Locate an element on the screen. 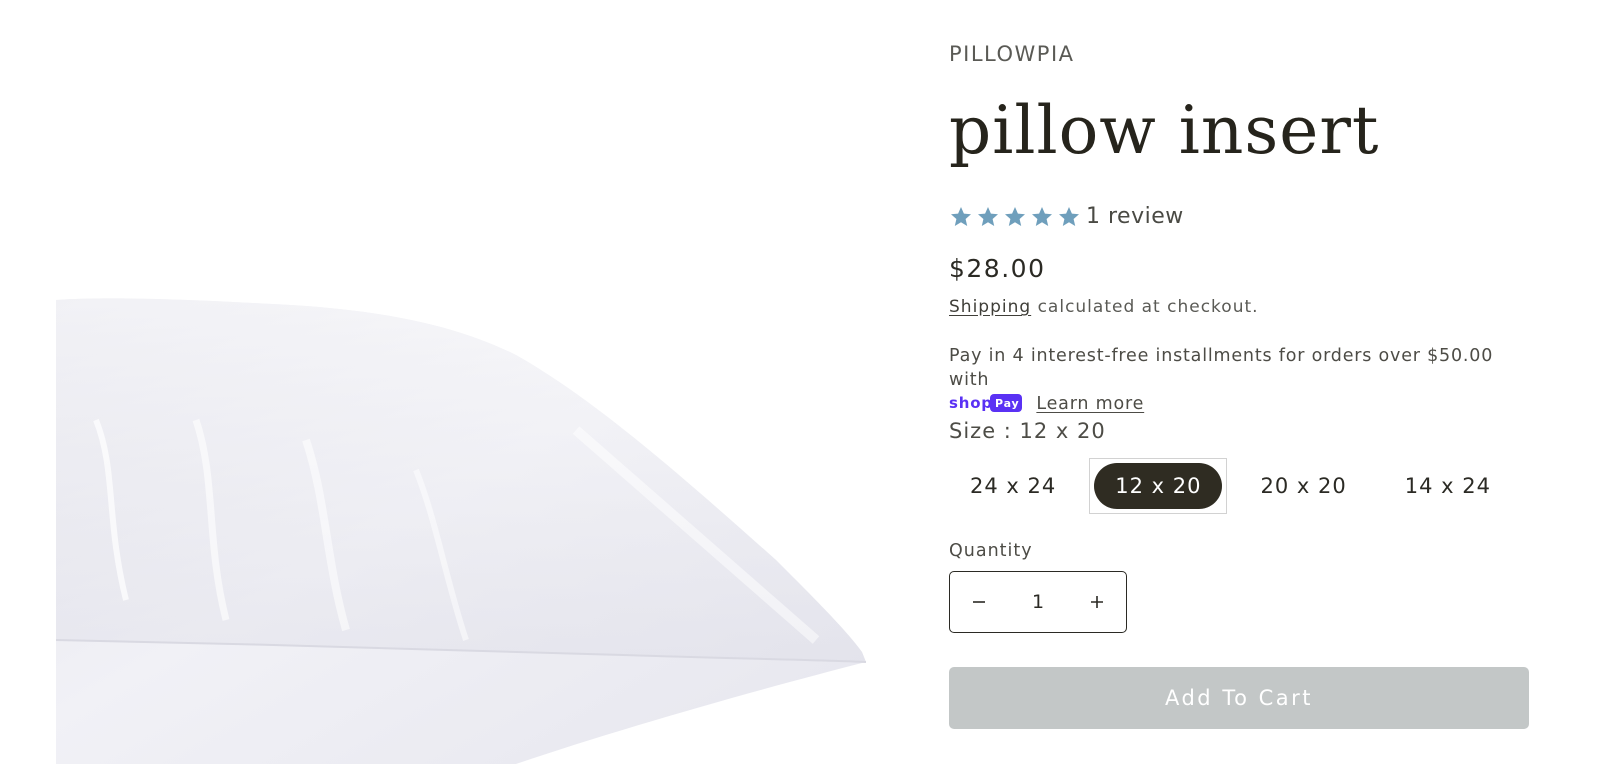 This screenshot has height=764, width=1600. quantity-decrease-button is located at coordinates (979, 602).